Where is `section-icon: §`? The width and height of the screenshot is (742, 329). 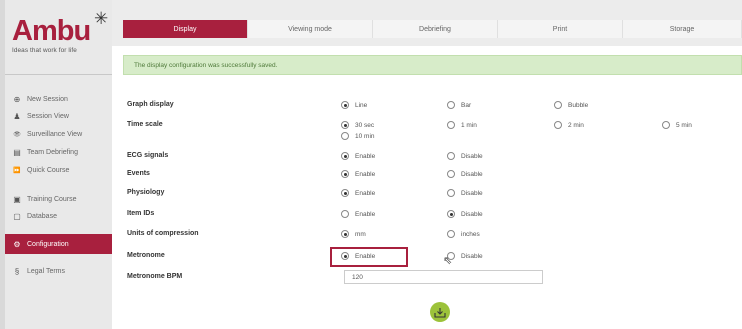
section-icon: § is located at coordinates (17, 271).